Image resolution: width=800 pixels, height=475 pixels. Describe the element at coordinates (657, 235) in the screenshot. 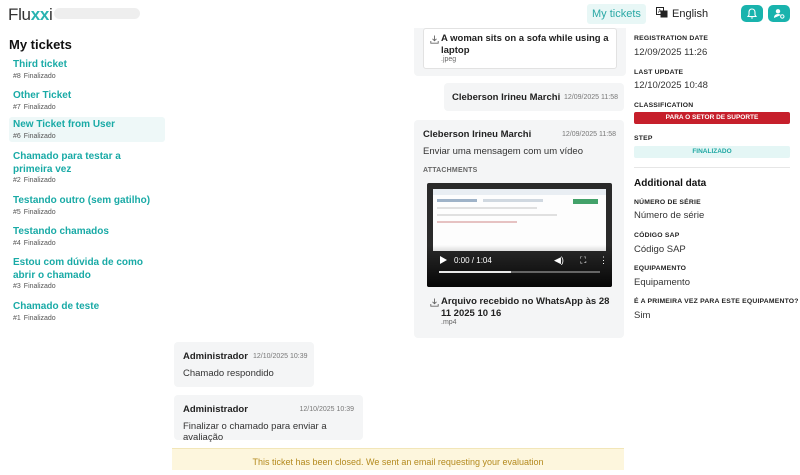

I see `sap-code-label: CÓDIGO SAP` at that location.